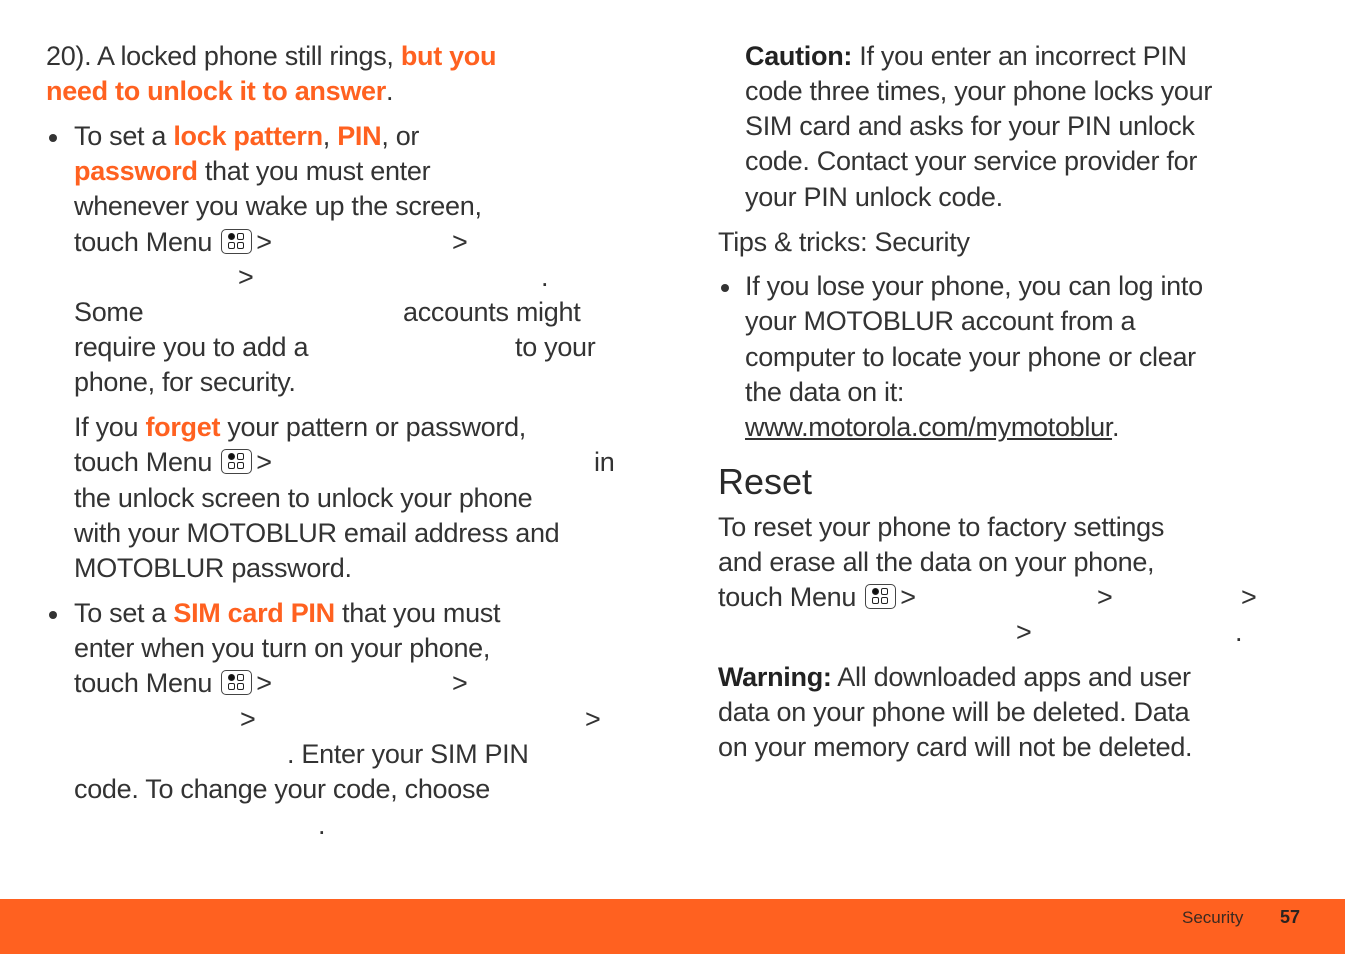 This screenshot has width=1345, height=954. I want to click on caution-label: Caution:, so click(799, 56).